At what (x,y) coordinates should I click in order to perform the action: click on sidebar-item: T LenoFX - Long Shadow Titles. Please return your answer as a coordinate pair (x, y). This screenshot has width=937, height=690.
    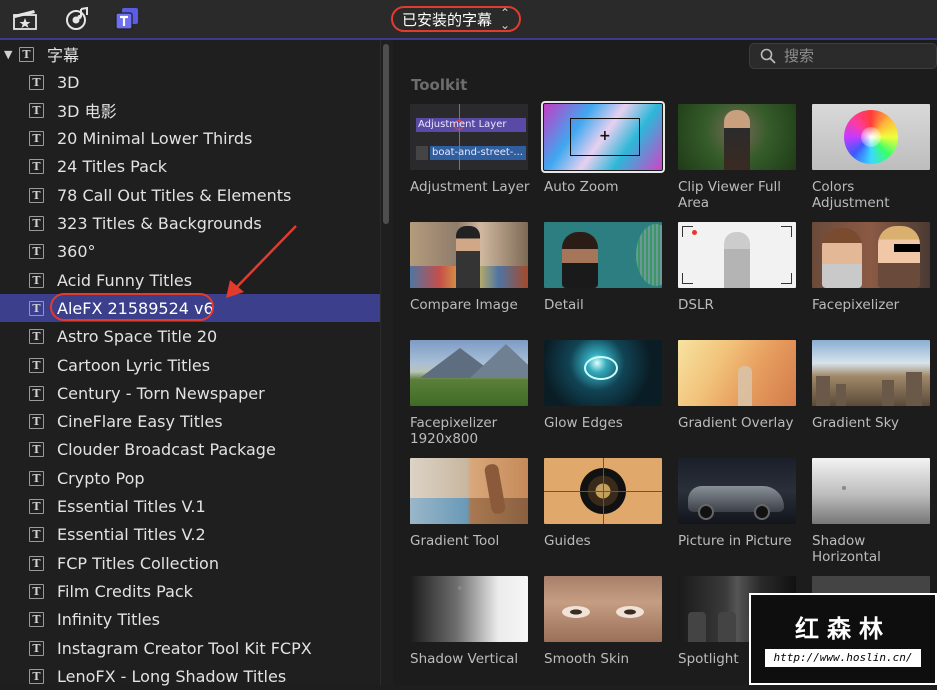
    Looking at the image, I should click on (190, 676).